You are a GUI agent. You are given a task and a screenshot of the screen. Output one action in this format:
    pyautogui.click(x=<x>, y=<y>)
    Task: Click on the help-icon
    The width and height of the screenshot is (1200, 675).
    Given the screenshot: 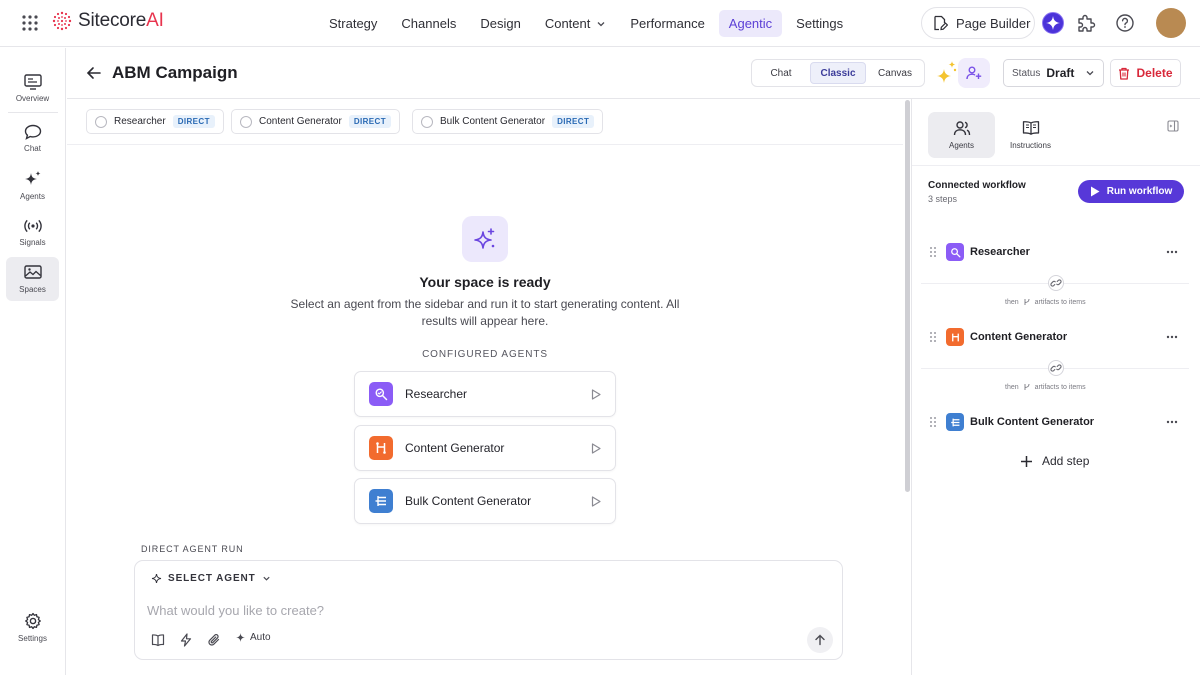 What is the action you would take?
    pyautogui.click(x=1125, y=23)
    